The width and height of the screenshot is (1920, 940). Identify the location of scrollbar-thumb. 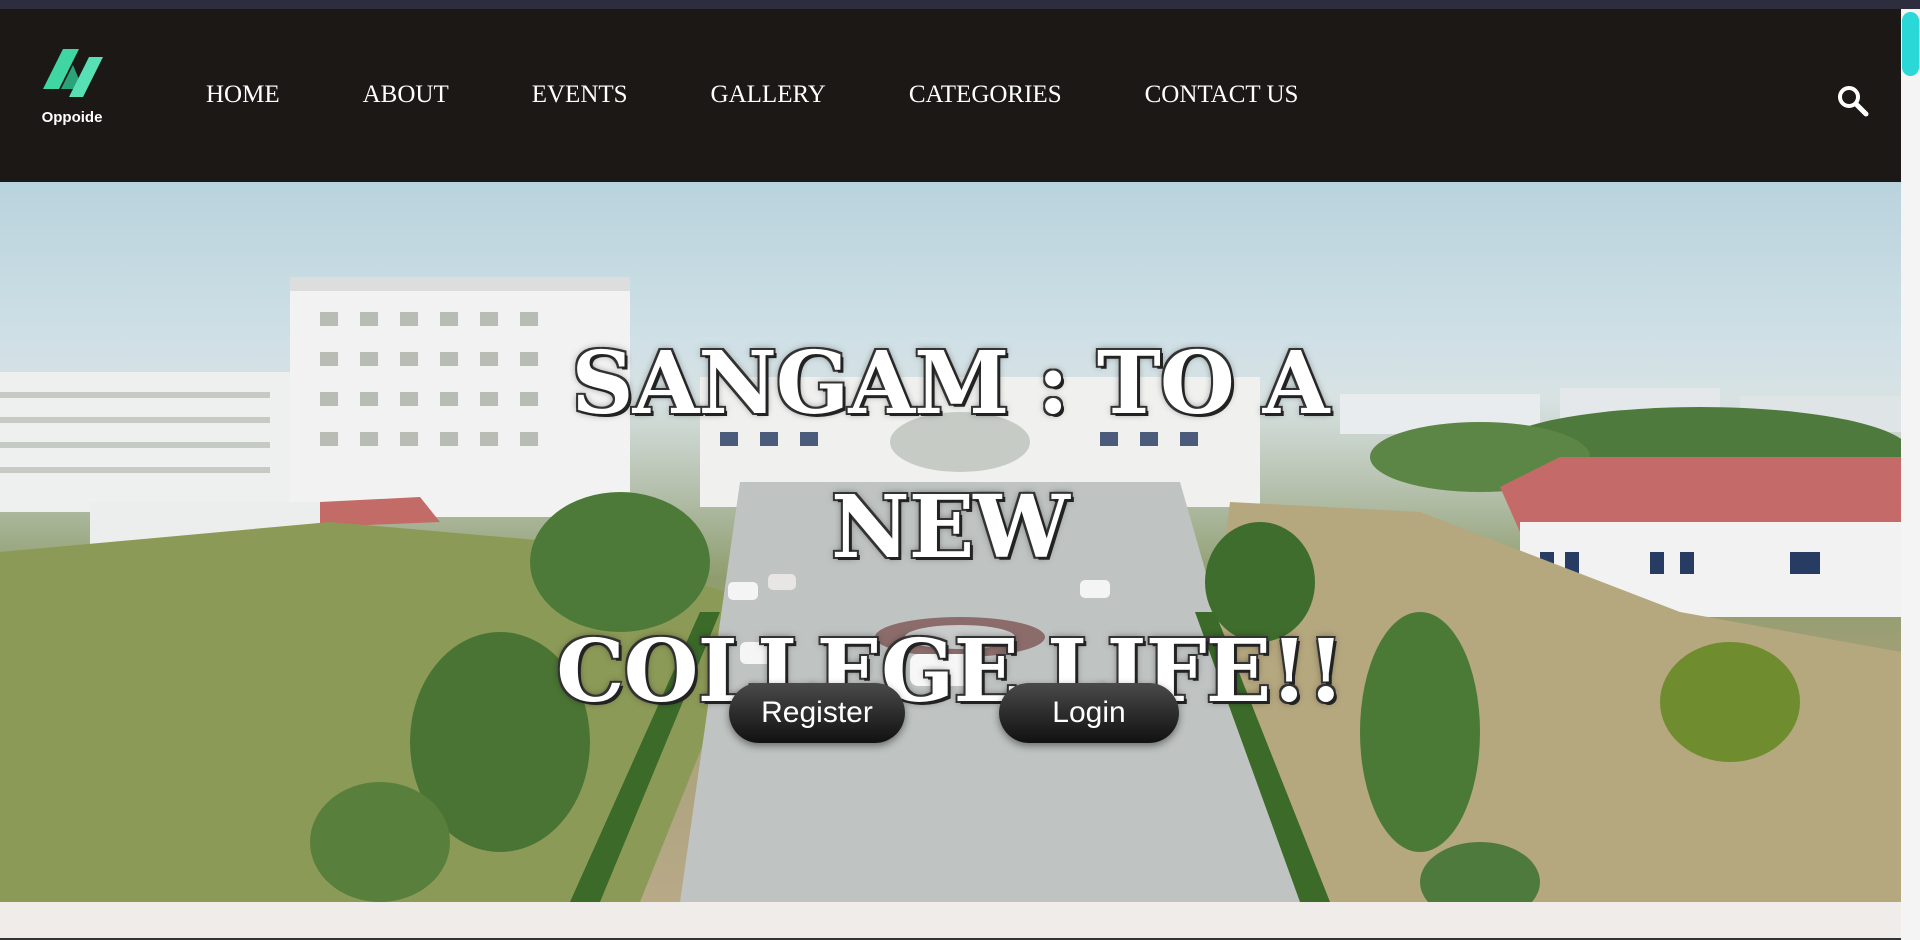
(1910, 44).